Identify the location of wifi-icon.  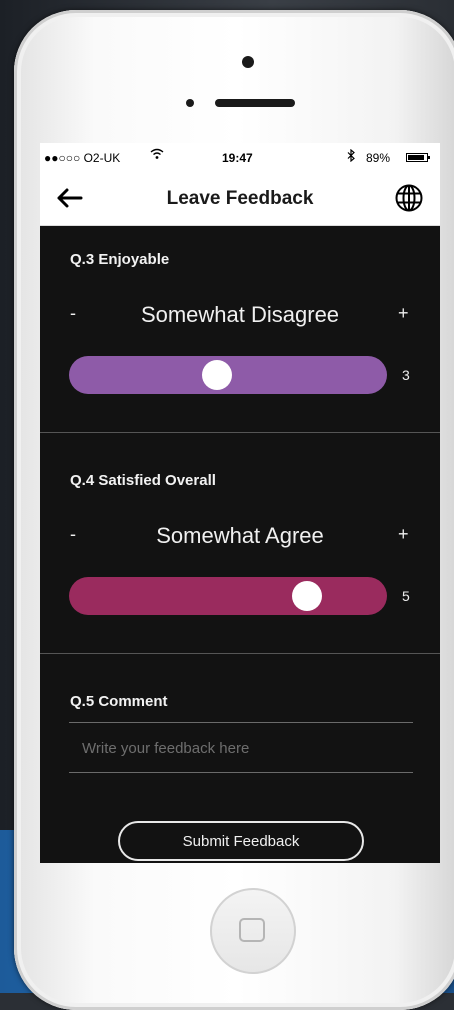
(157, 155).